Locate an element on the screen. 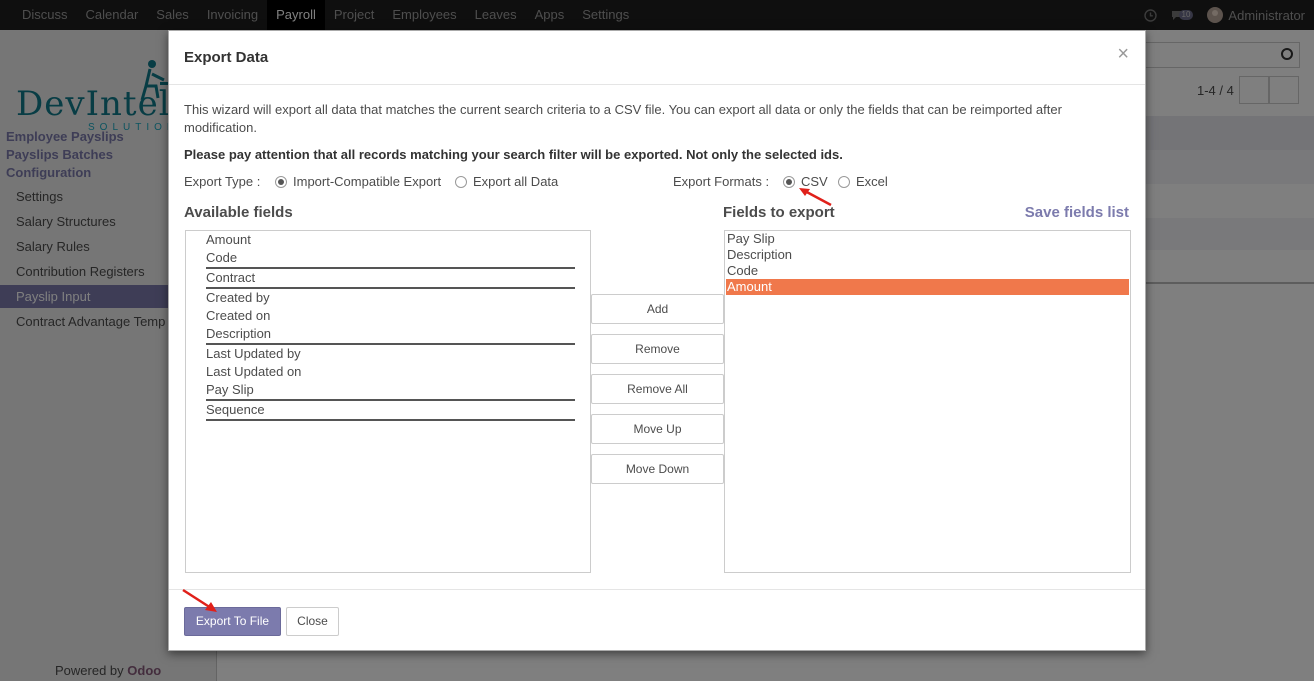  export-field-amount: Amount is located at coordinates (927, 287).